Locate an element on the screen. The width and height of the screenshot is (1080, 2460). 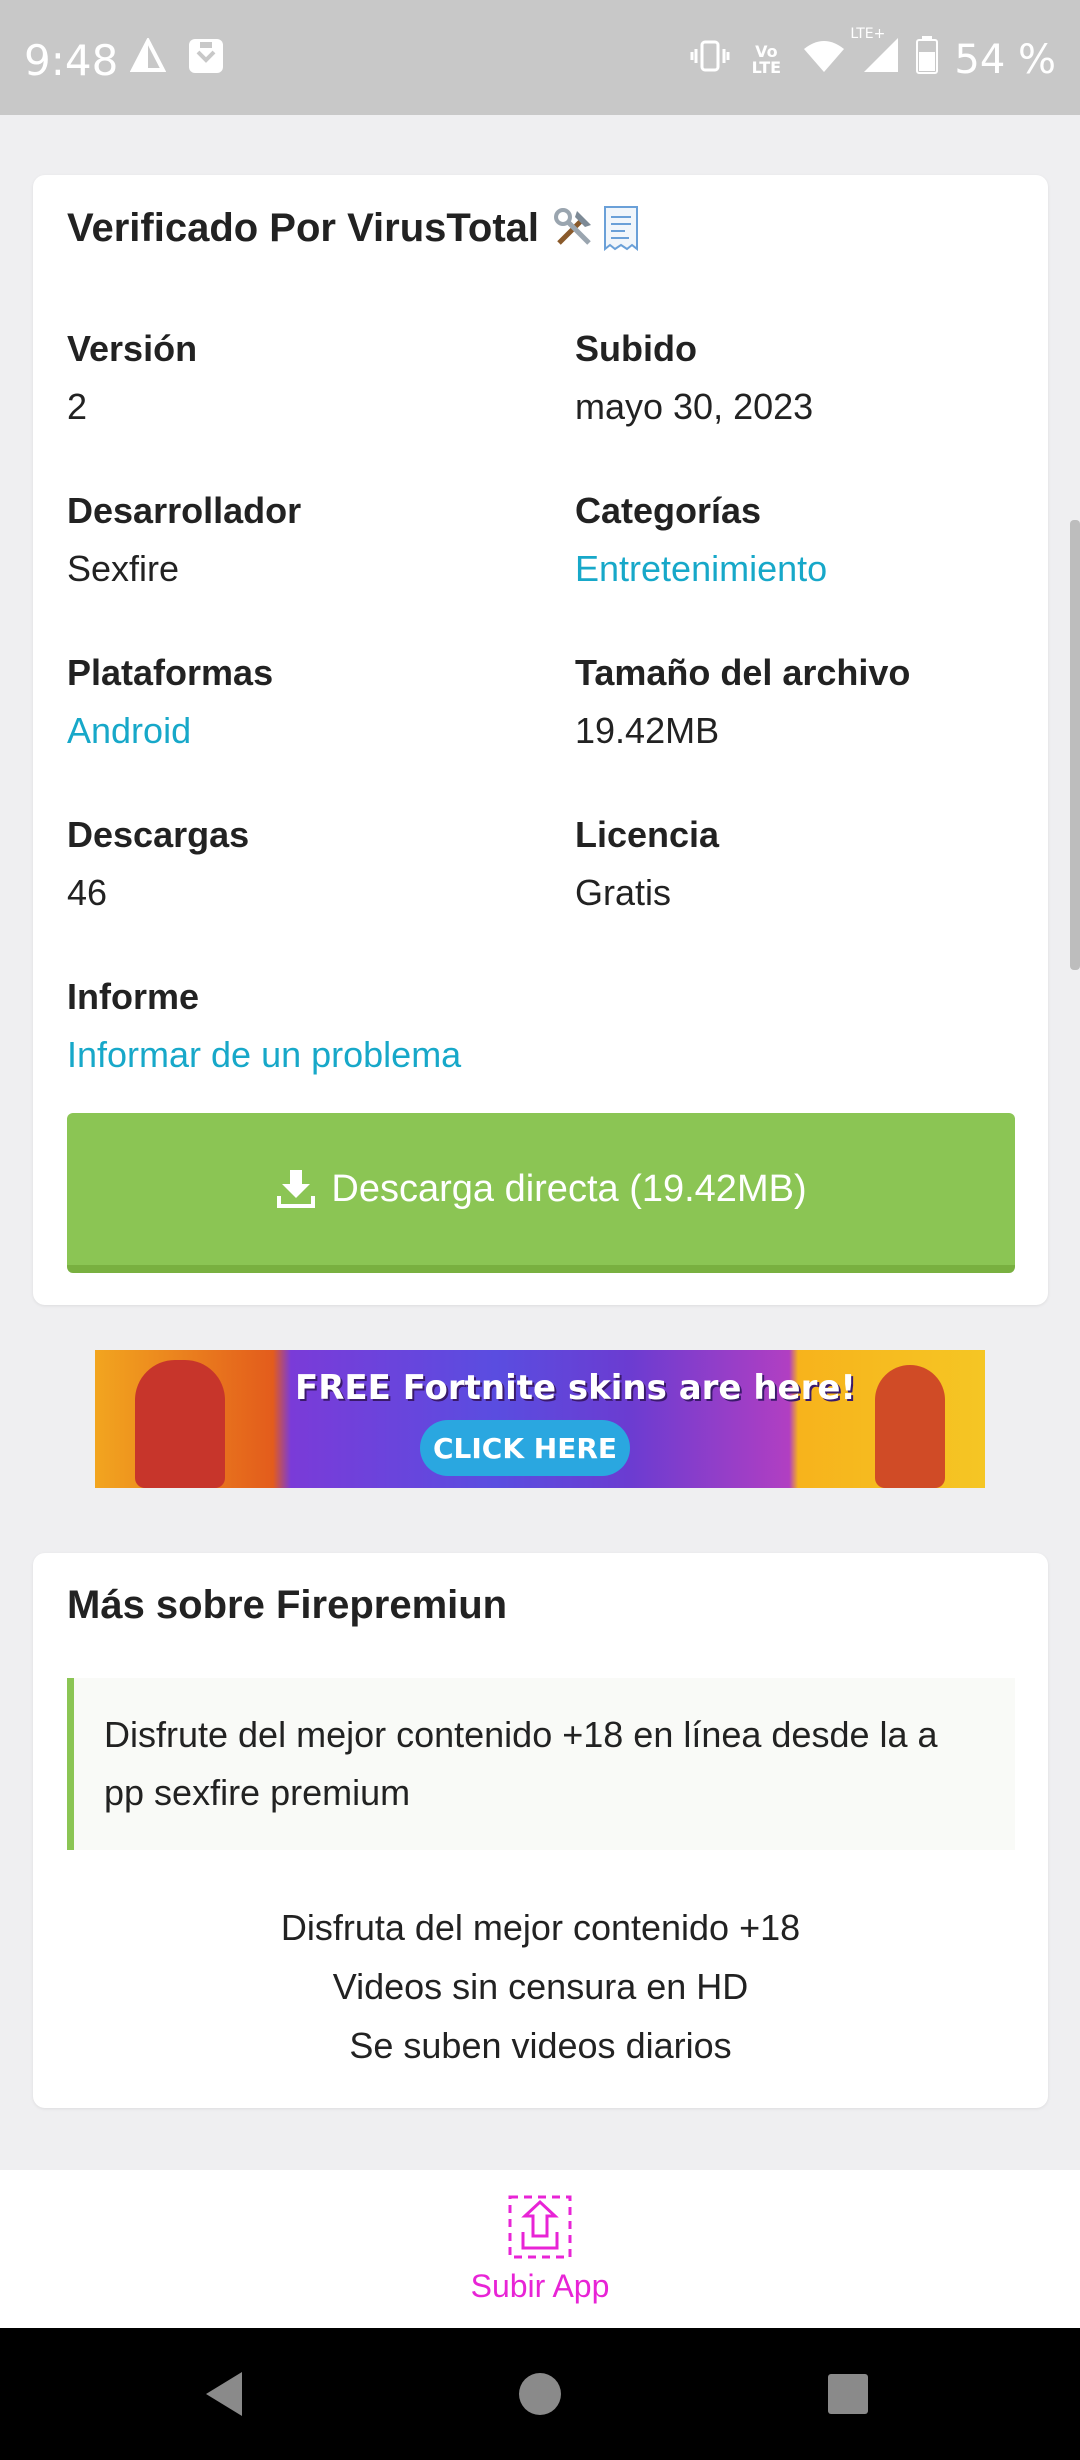
field-label: Desarrollador is located at coordinates (184, 510).